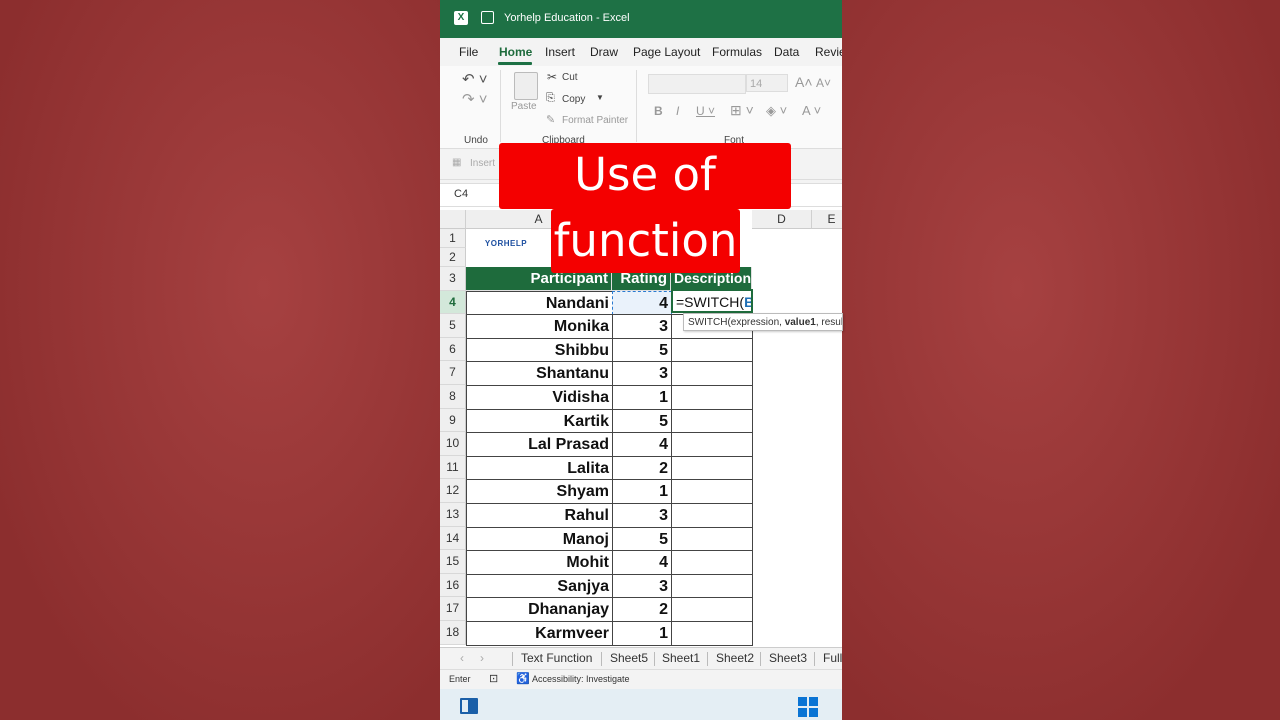 This screenshot has width=1280, height=720. What do you see at coordinates (453, 238) in the screenshot?
I see `row-header: 1` at bounding box center [453, 238].